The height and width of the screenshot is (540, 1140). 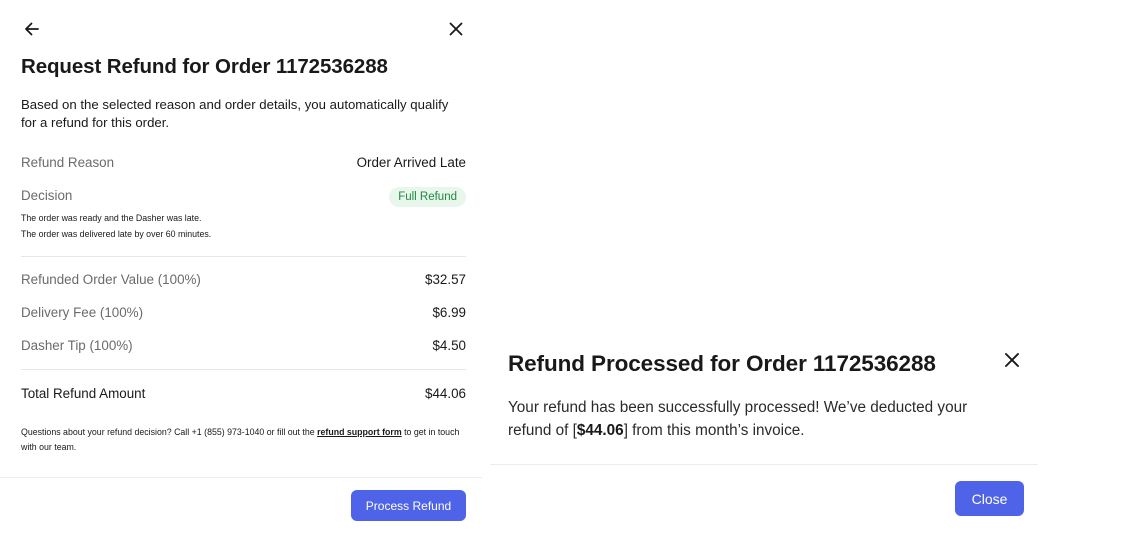 What do you see at coordinates (77, 345) in the screenshot?
I see `line-item-label: Dasher Tip (100%)` at bounding box center [77, 345].